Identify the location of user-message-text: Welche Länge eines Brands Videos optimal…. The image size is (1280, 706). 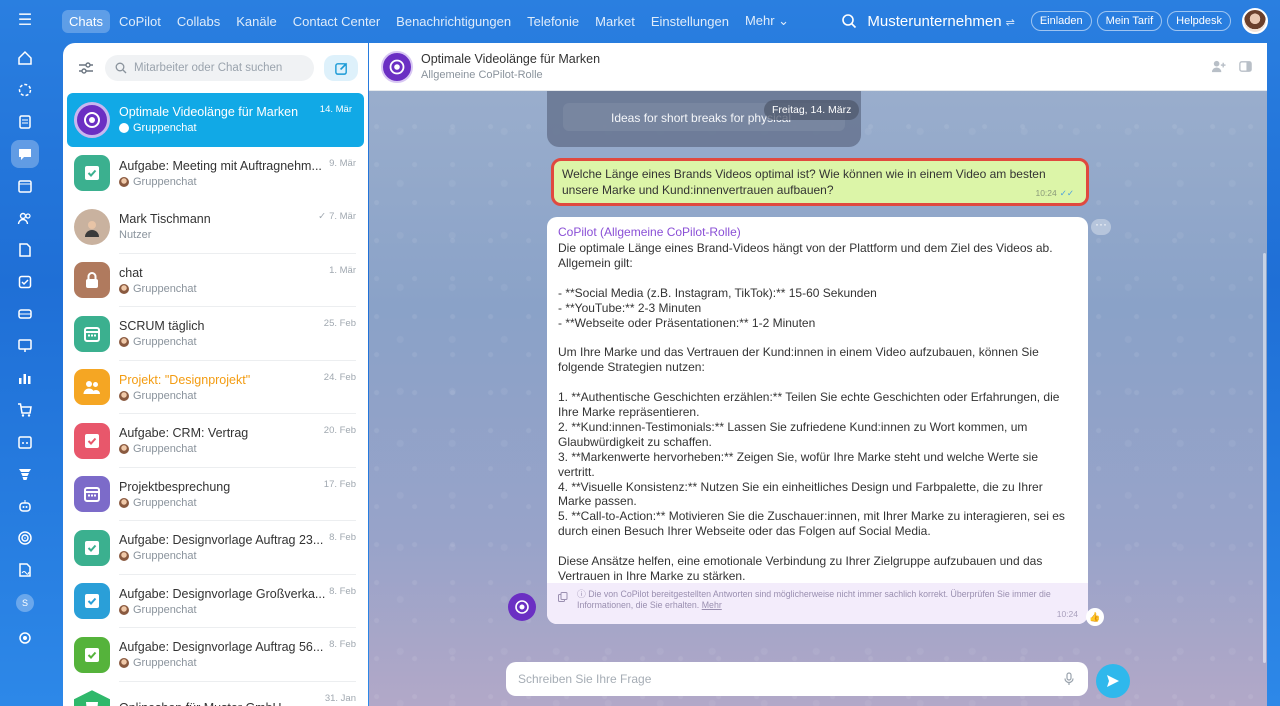
(804, 182).